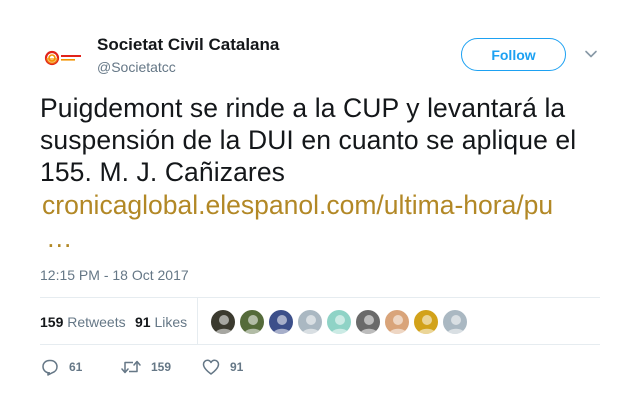 The height and width of the screenshot is (406, 640). What do you see at coordinates (114, 275) in the screenshot?
I see `tweet-timestamp: 12:15 PM - 18 Oct 2017` at bounding box center [114, 275].